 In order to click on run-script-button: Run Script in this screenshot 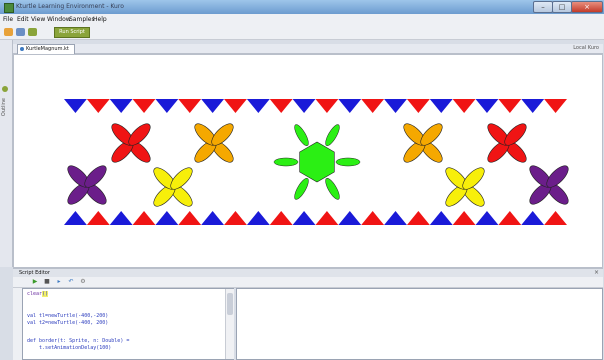, I will do `click(72, 32)`.